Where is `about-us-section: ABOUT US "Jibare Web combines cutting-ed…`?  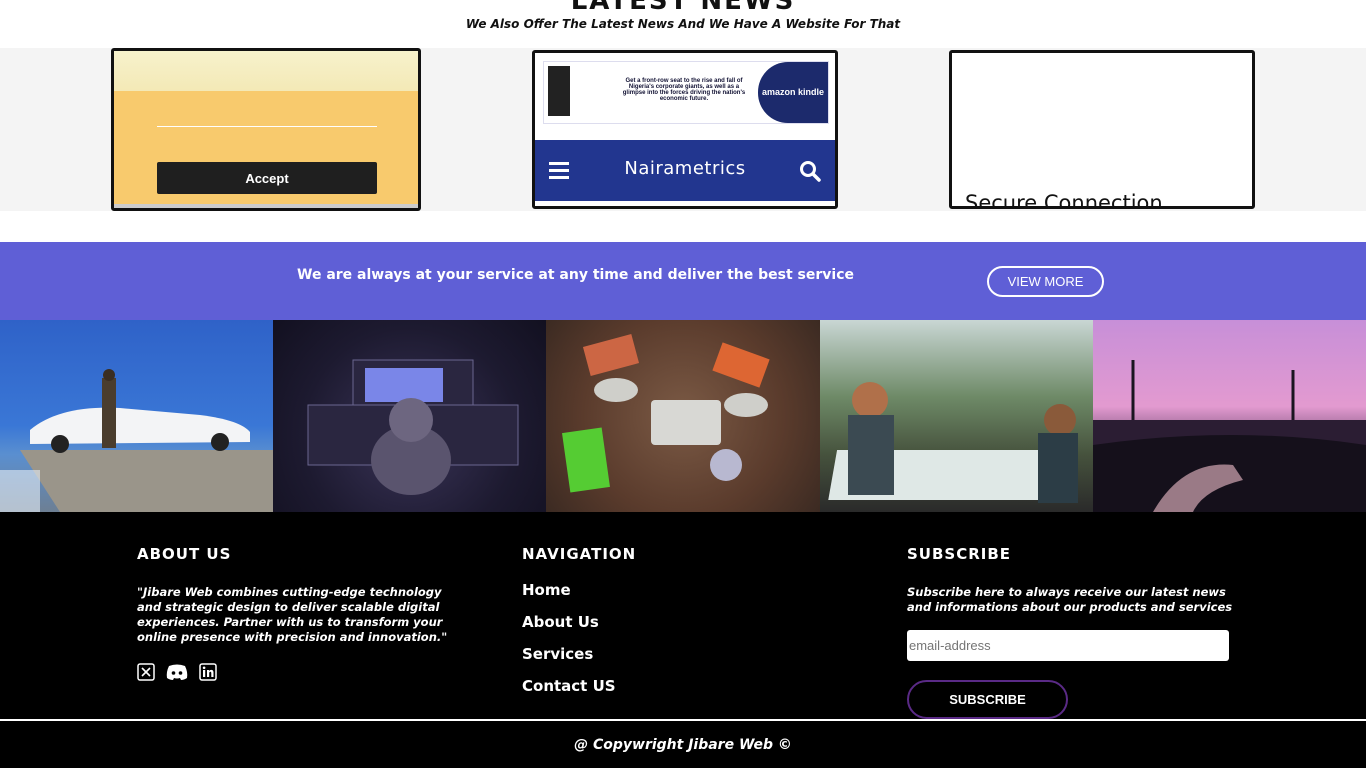
about-us-section: ABOUT US "Jibare Web combines cutting-ed… is located at coordinates (302, 613).